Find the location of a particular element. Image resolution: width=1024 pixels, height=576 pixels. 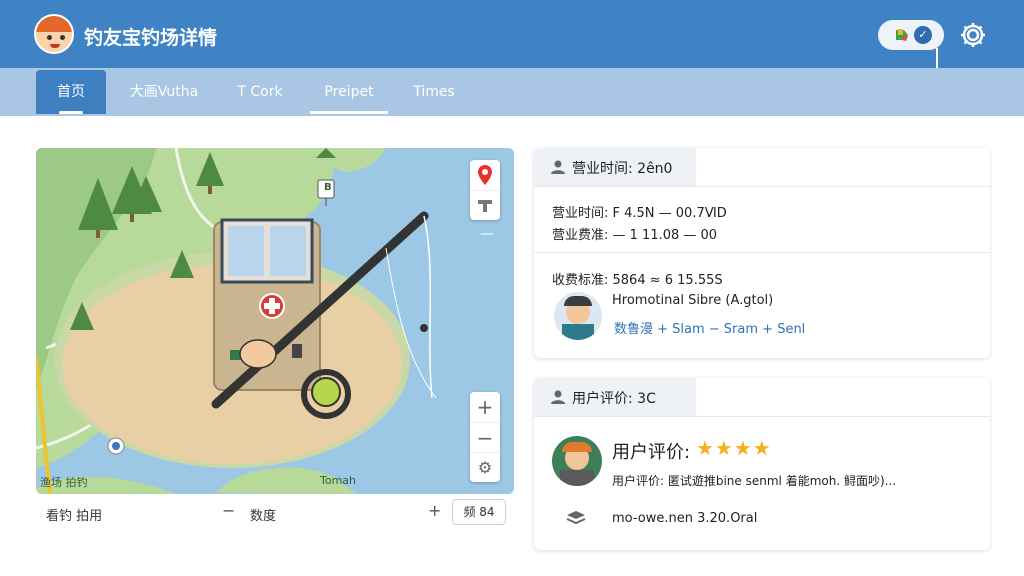

review-card-header: 用户评价: 3C is located at coordinates (615, 397).